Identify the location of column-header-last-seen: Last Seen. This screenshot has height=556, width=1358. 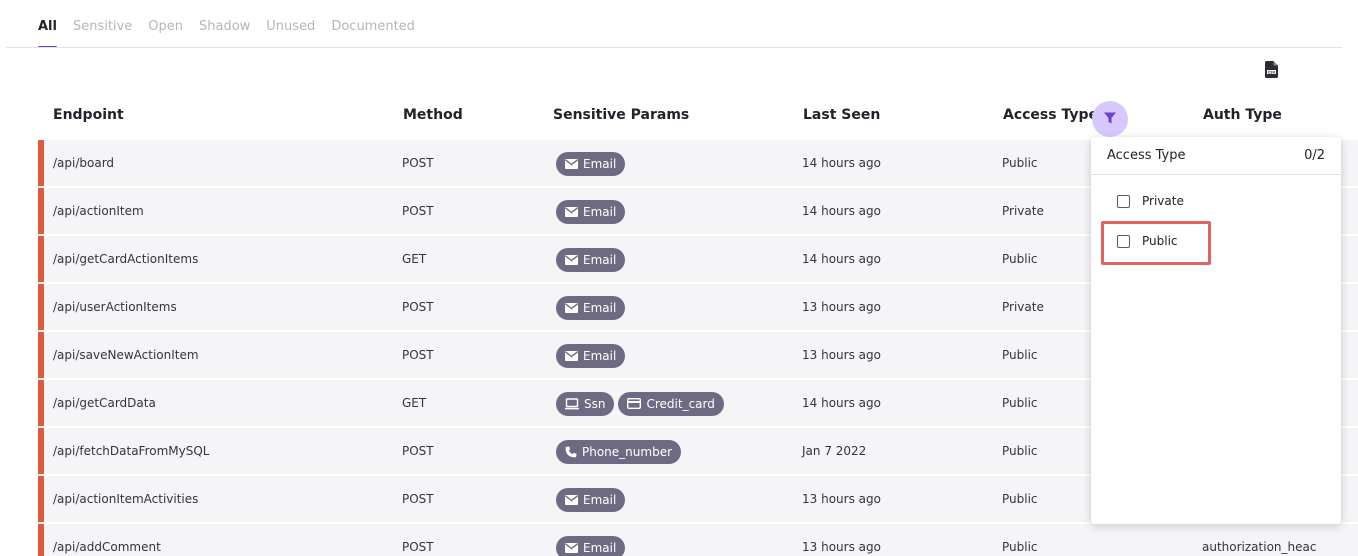
(841, 115).